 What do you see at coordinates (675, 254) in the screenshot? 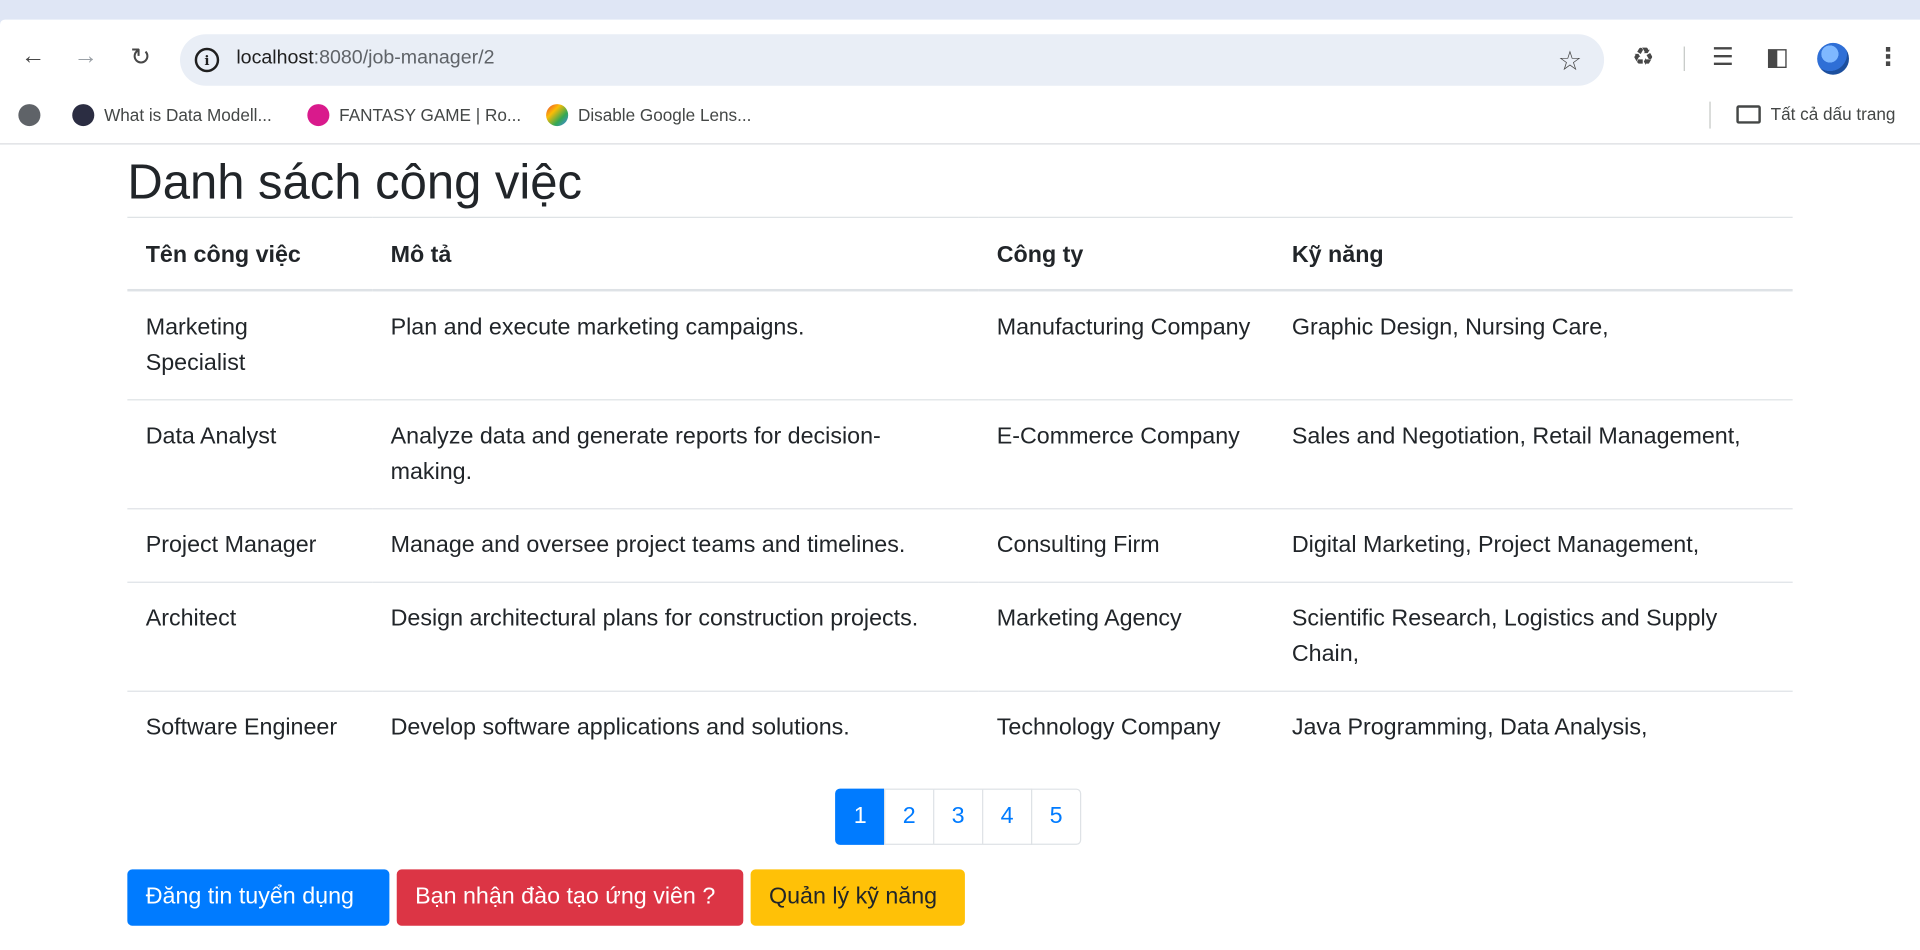
I see `column-header-description: Mô tả` at bounding box center [675, 254].